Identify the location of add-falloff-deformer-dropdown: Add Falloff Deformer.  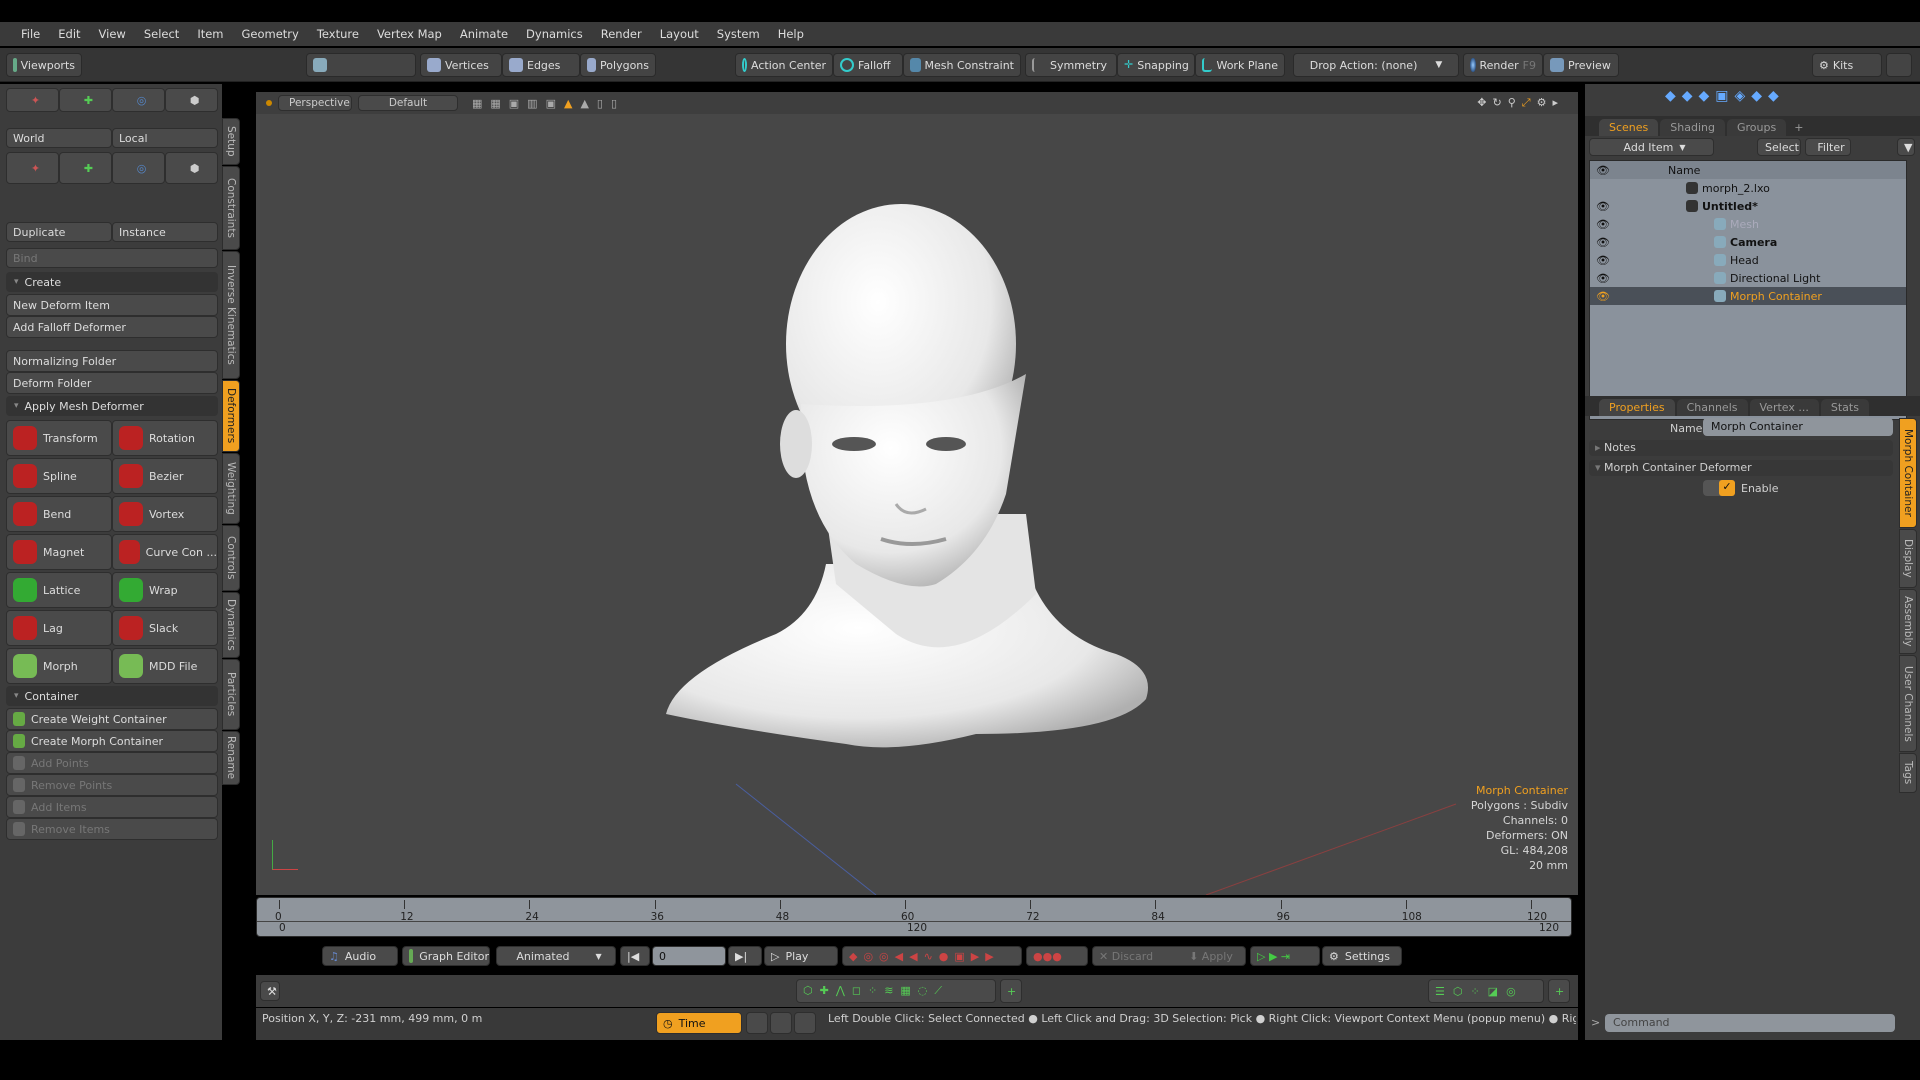
(112, 327).